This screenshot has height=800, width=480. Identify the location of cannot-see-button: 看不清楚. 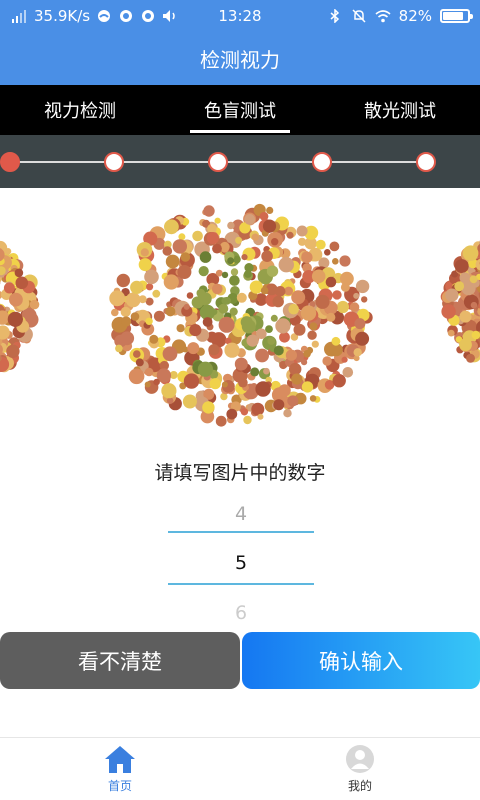
(120, 660).